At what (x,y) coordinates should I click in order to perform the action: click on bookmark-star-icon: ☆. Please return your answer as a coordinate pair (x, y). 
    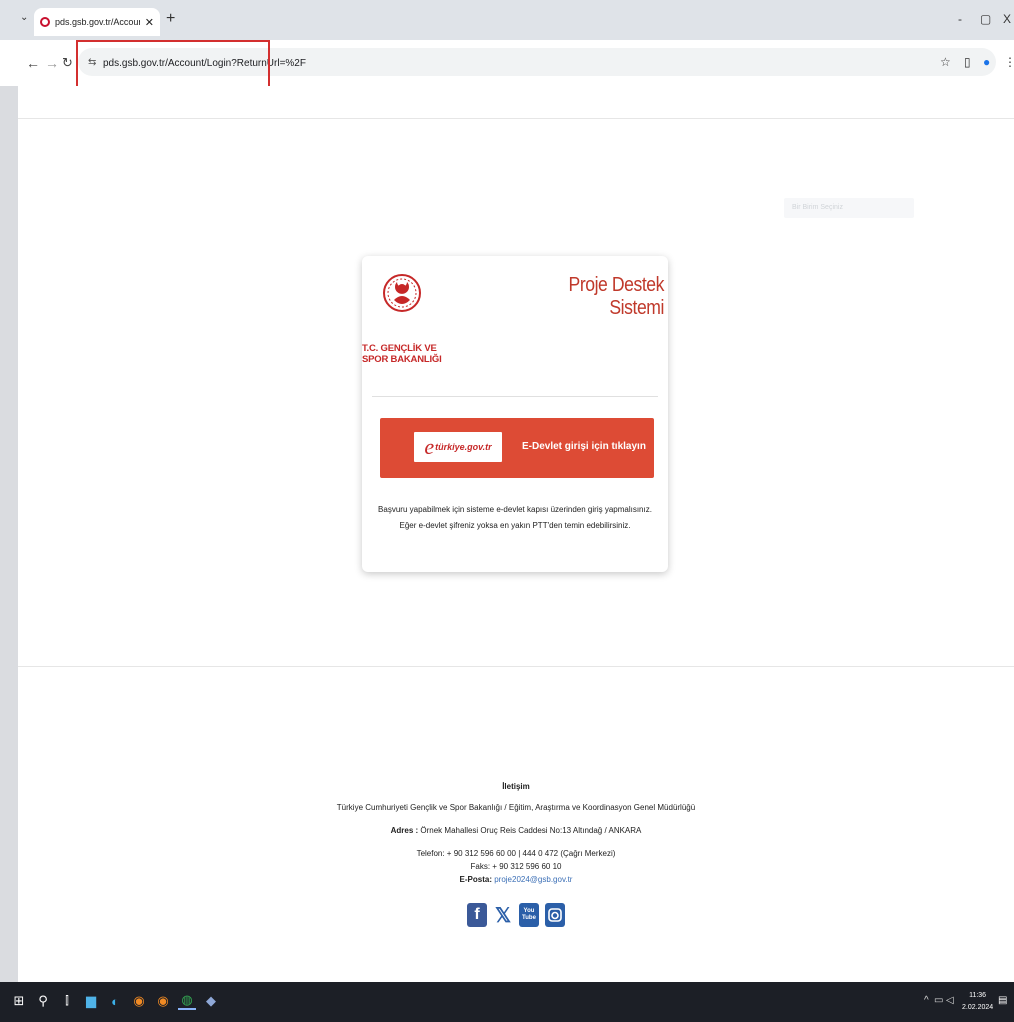
    Looking at the image, I should click on (945, 62).